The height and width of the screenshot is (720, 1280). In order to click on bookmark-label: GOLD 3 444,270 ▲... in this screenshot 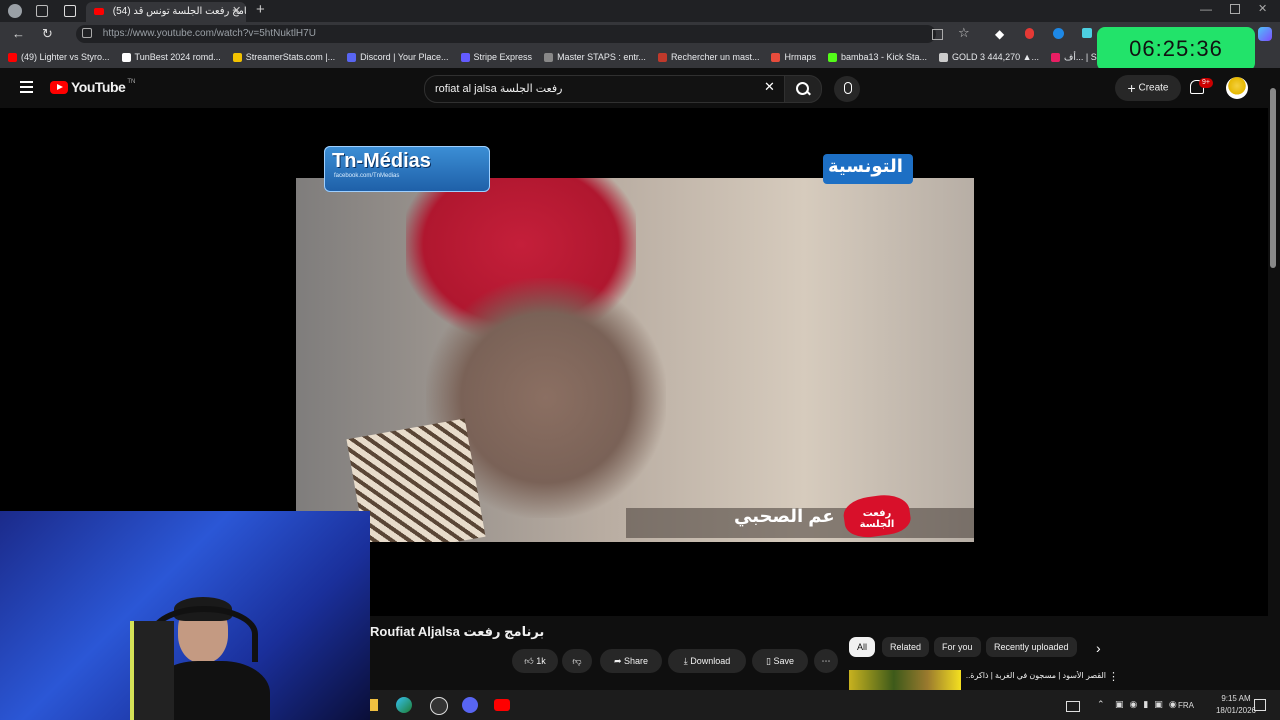, I will do `click(996, 57)`.